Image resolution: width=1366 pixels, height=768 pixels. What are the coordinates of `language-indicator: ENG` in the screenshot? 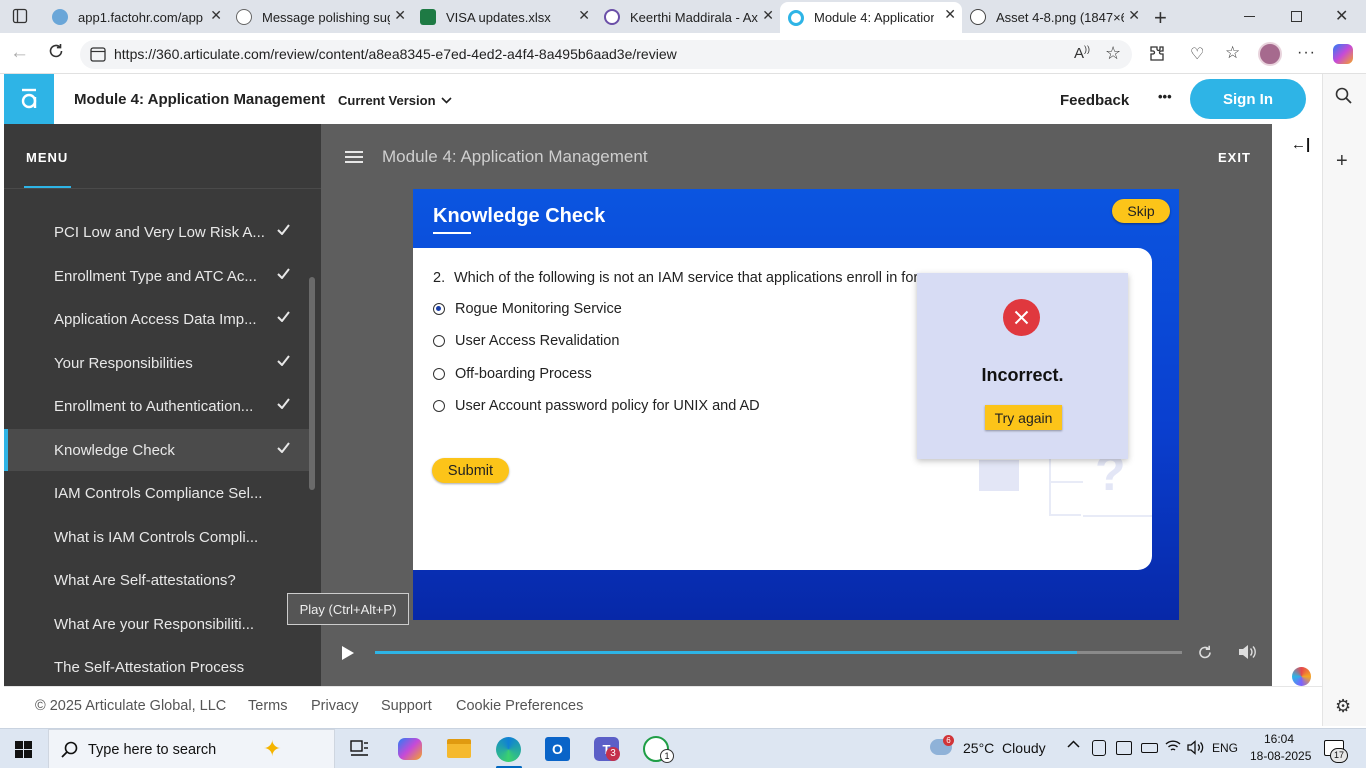 It's located at (1225, 748).